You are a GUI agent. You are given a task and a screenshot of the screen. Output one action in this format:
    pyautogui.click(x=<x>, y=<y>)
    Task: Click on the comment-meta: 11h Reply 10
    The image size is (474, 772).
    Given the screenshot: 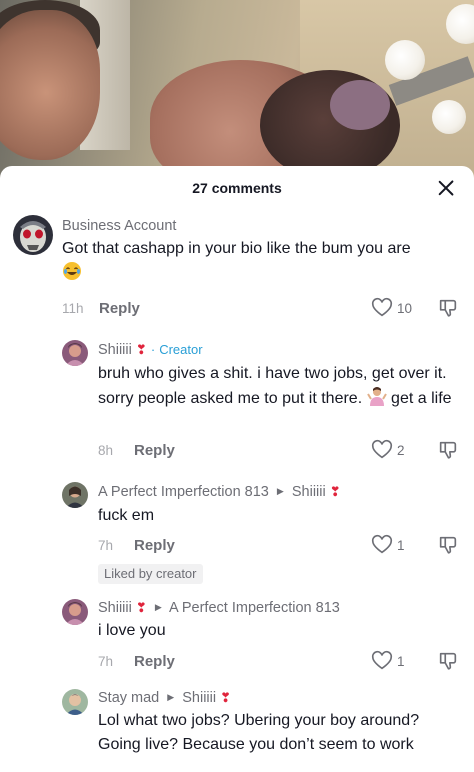 What is the action you would take?
    pyautogui.click(x=237, y=309)
    